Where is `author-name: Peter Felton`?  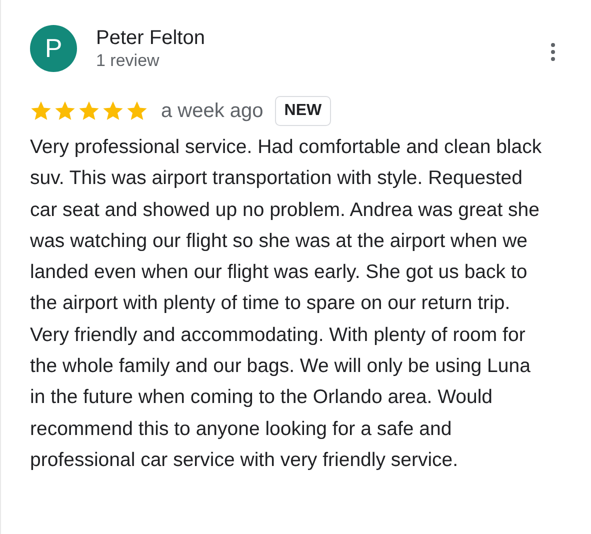
author-name: Peter Felton is located at coordinates (150, 38).